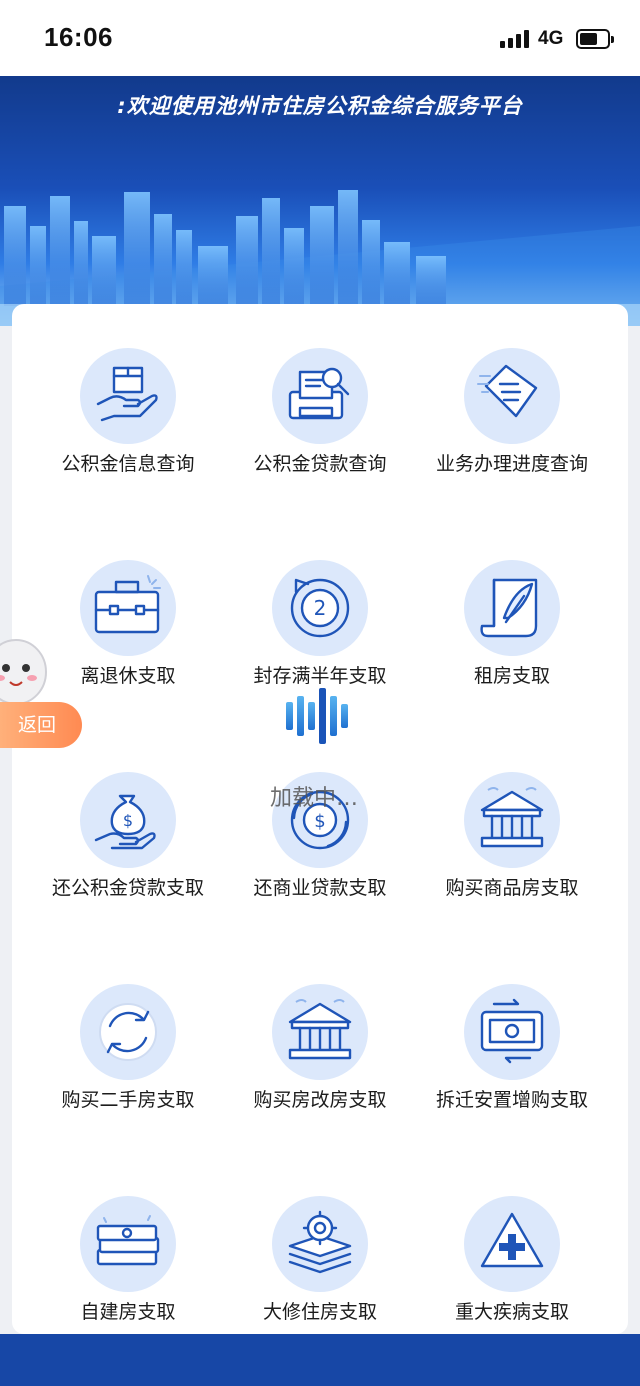 This screenshot has width=640, height=1386. Describe the element at coordinates (320, 842) in the screenshot. I see `service-item: $ 还商业贷款支取` at that location.